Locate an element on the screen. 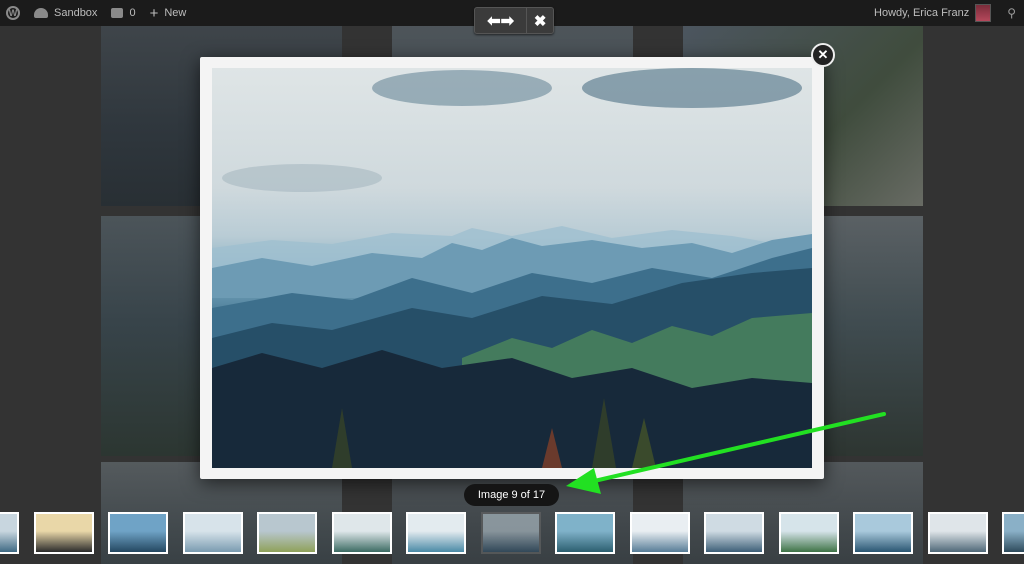 Image resolution: width=1024 pixels, height=564 pixels. plus-icon: + is located at coordinates (154, 13).